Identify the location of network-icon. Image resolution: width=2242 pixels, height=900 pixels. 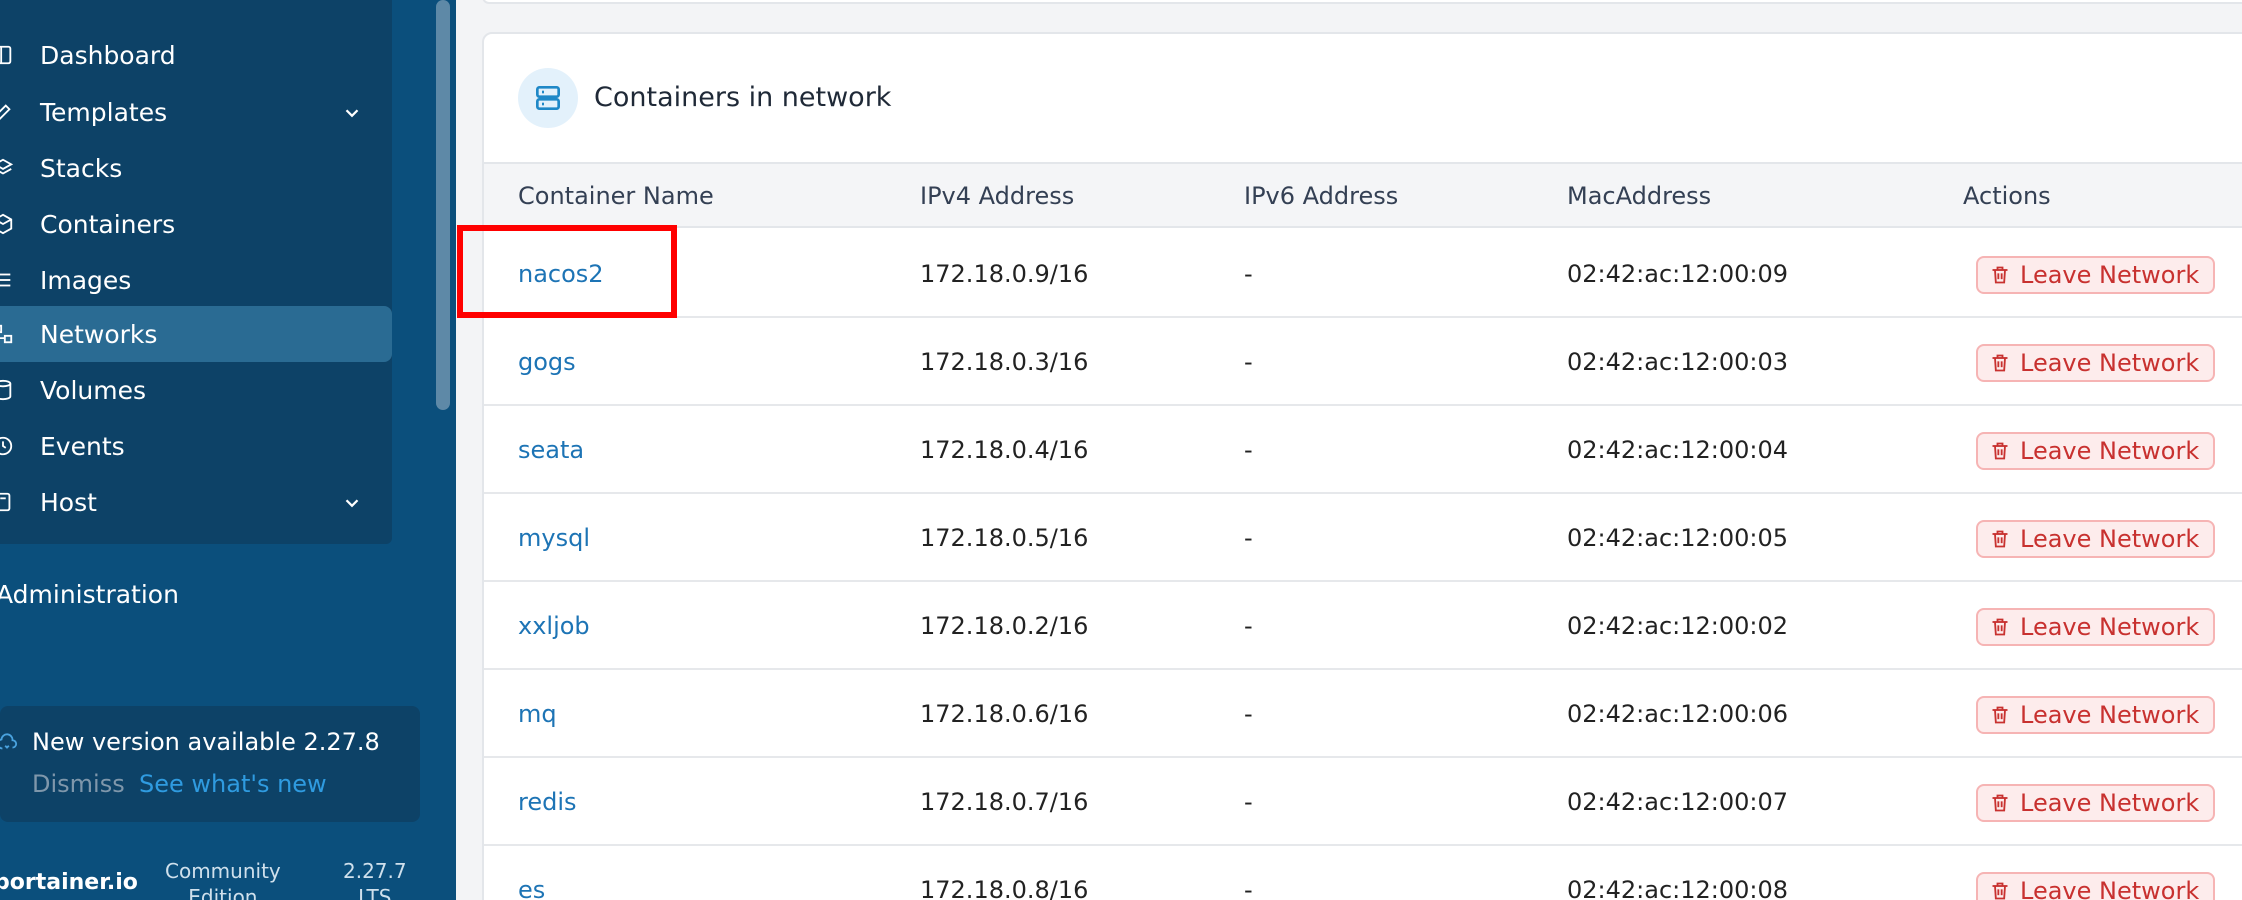
(7, 334).